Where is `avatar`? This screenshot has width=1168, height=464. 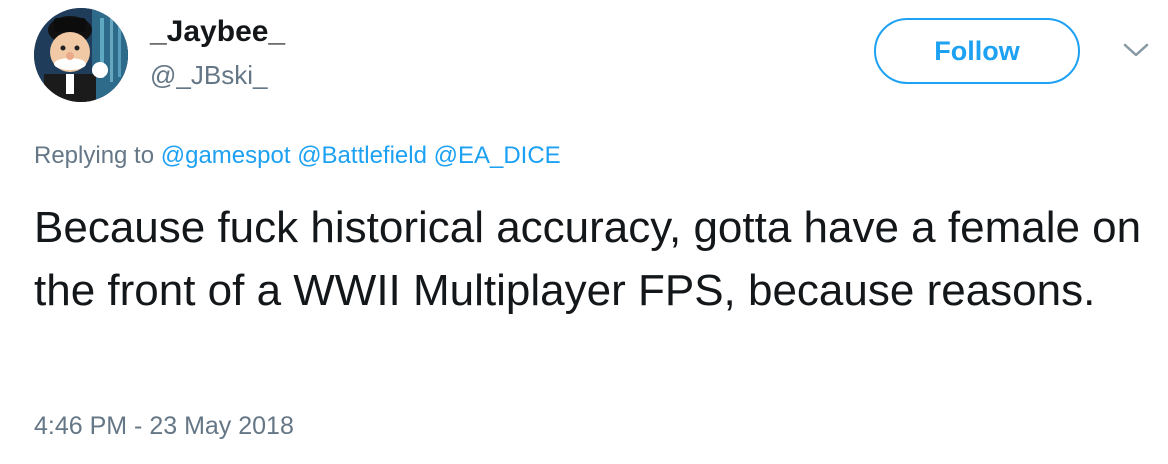 avatar is located at coordinates (81, 55).